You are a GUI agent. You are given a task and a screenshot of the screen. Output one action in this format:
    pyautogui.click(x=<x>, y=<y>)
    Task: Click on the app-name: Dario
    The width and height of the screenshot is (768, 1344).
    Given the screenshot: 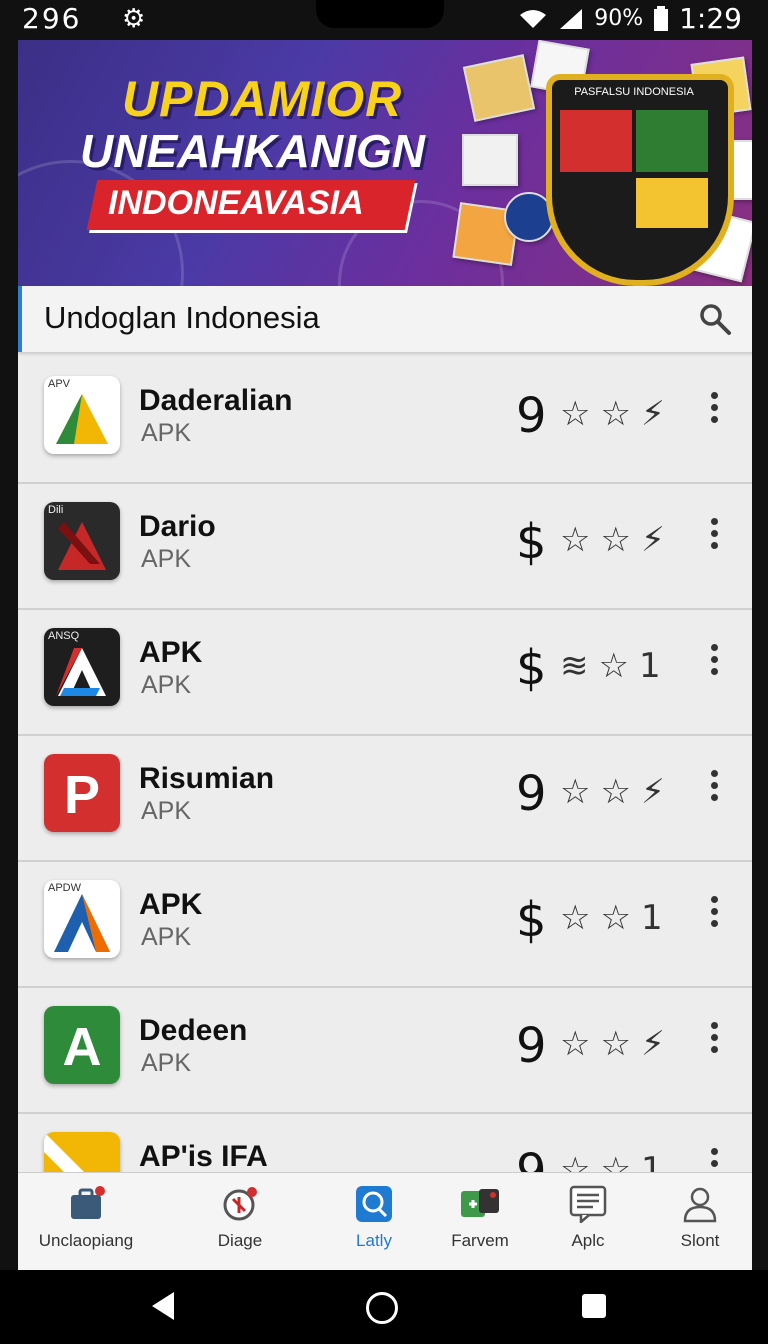 What is the action you would take?
    pyautogui.click(x=177, y=526)
    